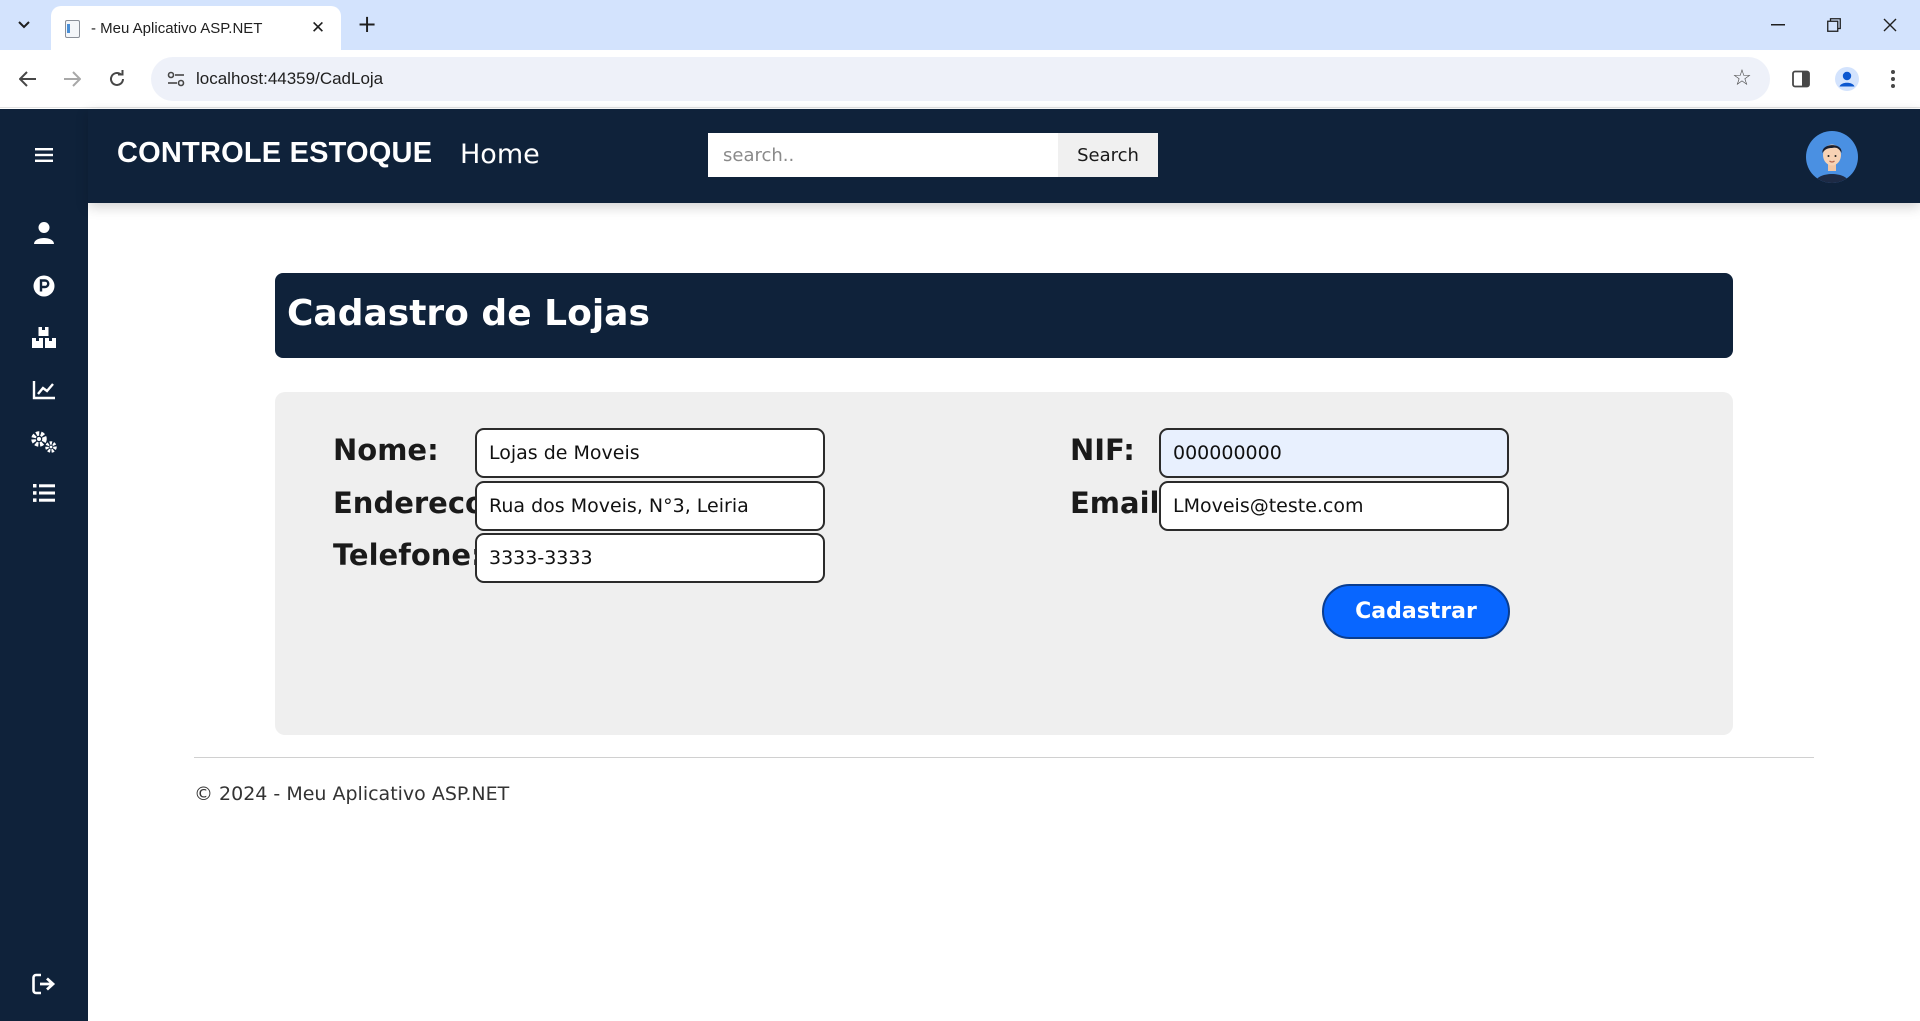  What do you see at coordinates (367, 25) in the screenshot?
I see `new-tab-icon: +` at bounding box center [367, 25].